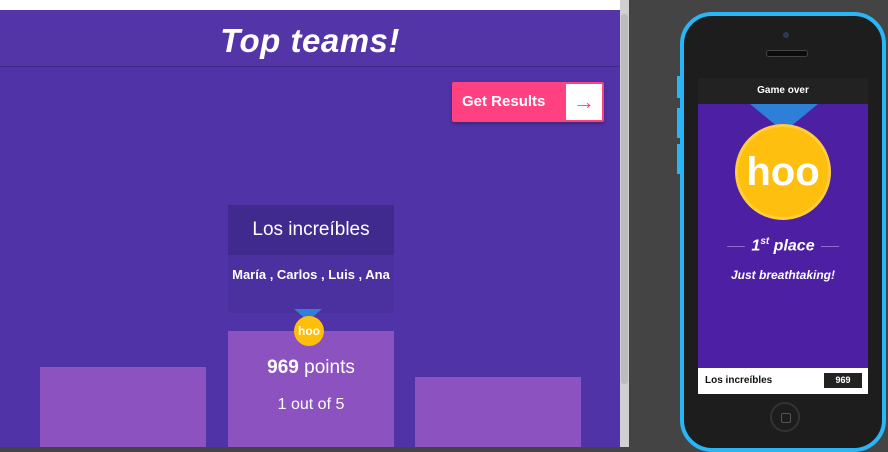  Describe the element at coordinates (783, 172) in the screenshot. I see `medal-large-icon: hoo` at that location.